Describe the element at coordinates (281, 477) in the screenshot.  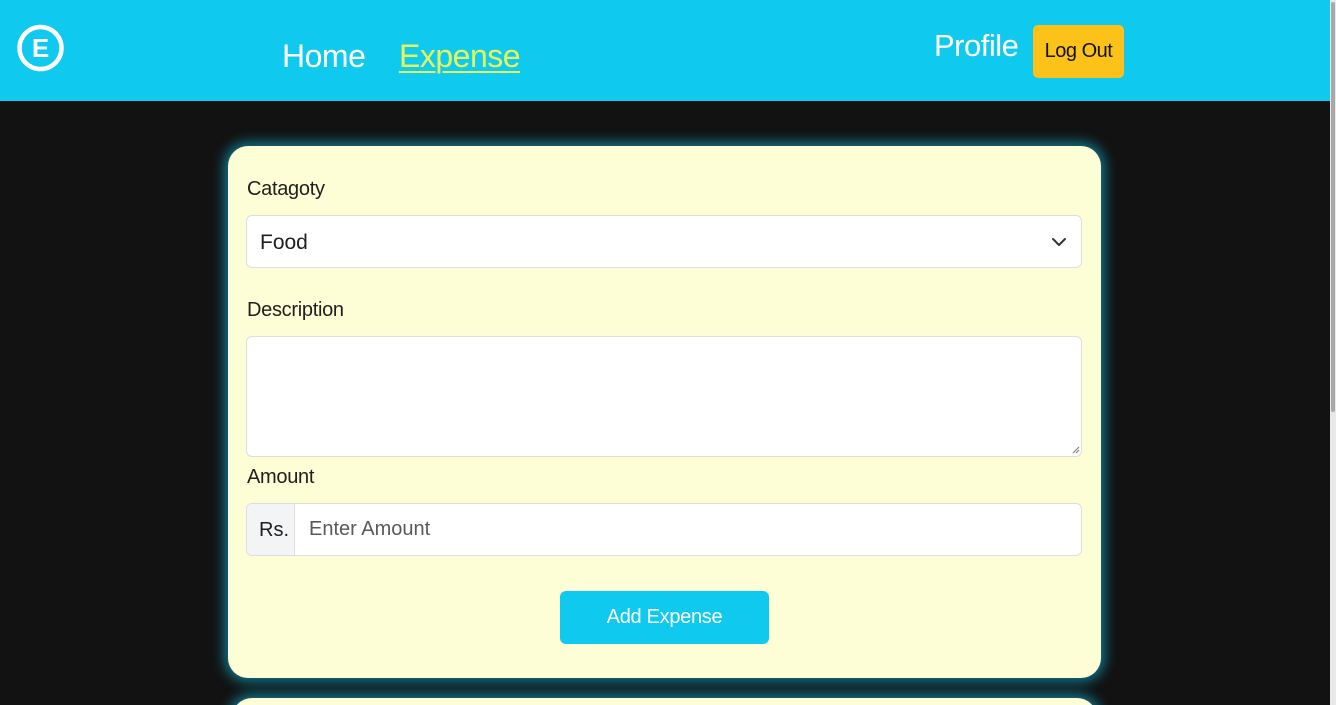
I see `amount-label: Amount` at that location.